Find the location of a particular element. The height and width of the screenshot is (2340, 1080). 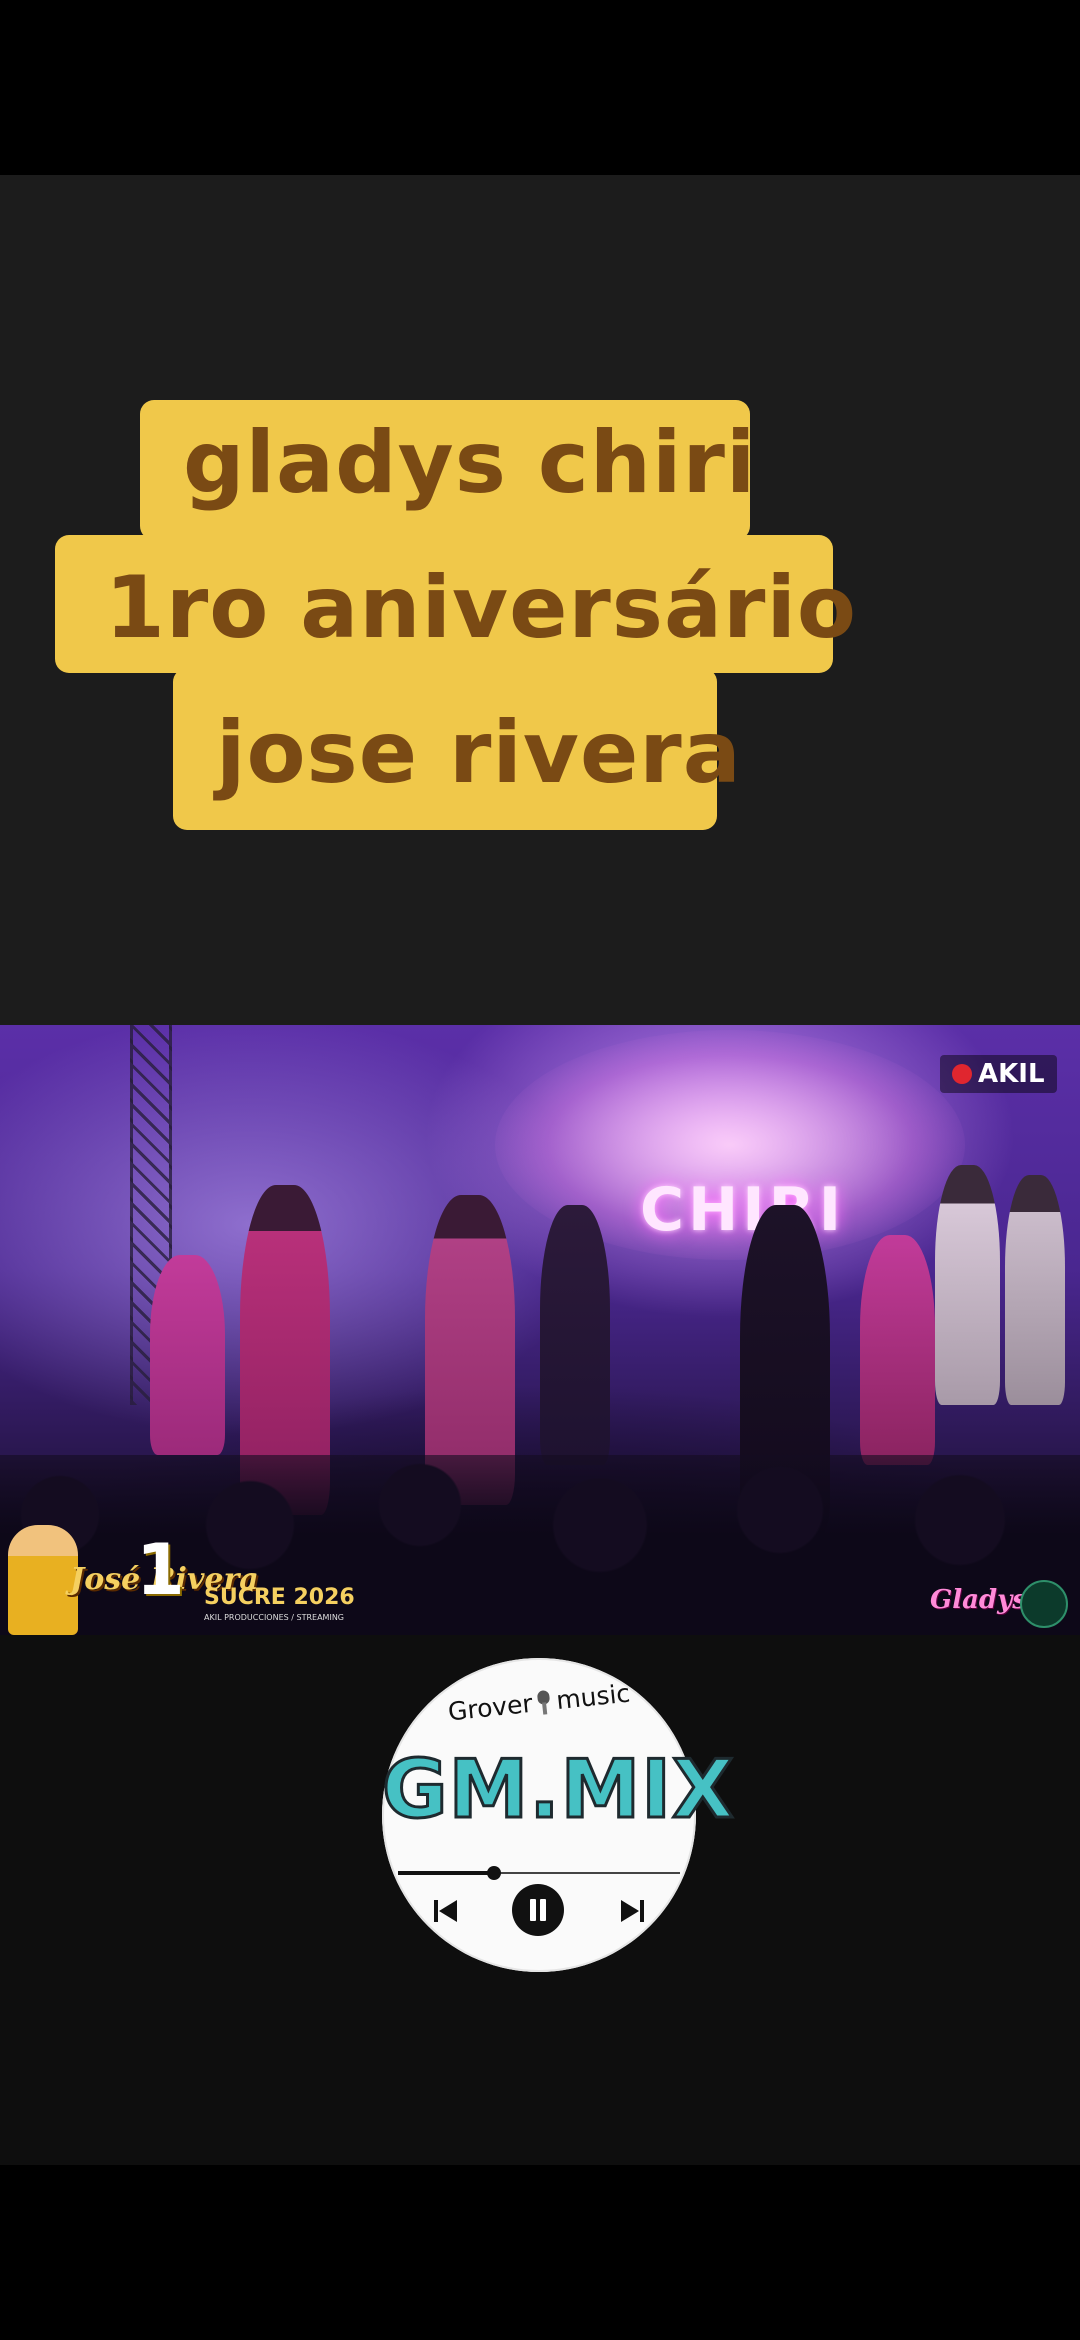

skip-previous-icon is located at coordinates (447, 1911).